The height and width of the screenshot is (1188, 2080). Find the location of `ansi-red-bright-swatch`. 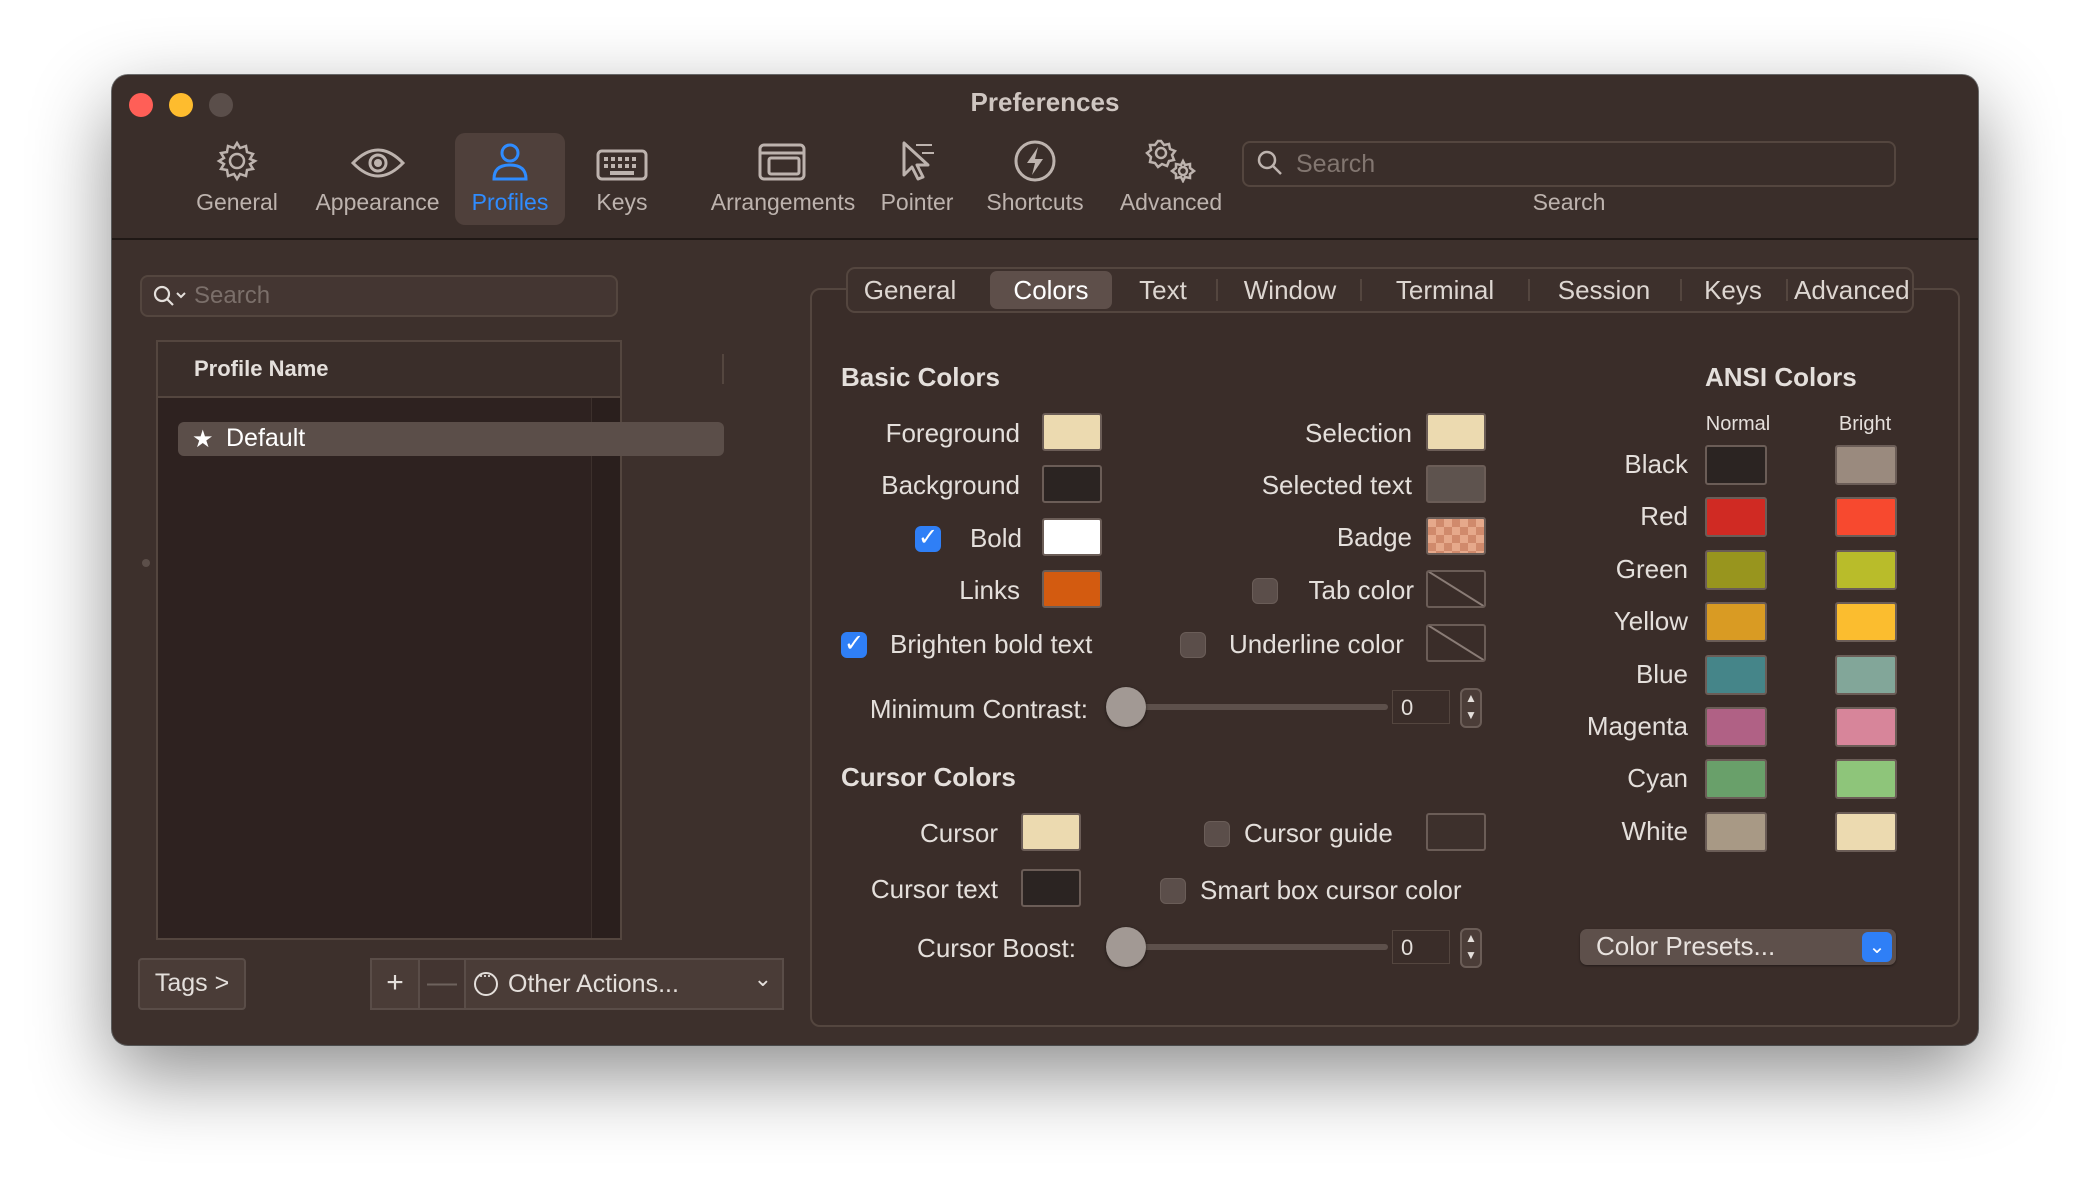

ansi-red-bright-swatch is located at coordinates (1866, 517).